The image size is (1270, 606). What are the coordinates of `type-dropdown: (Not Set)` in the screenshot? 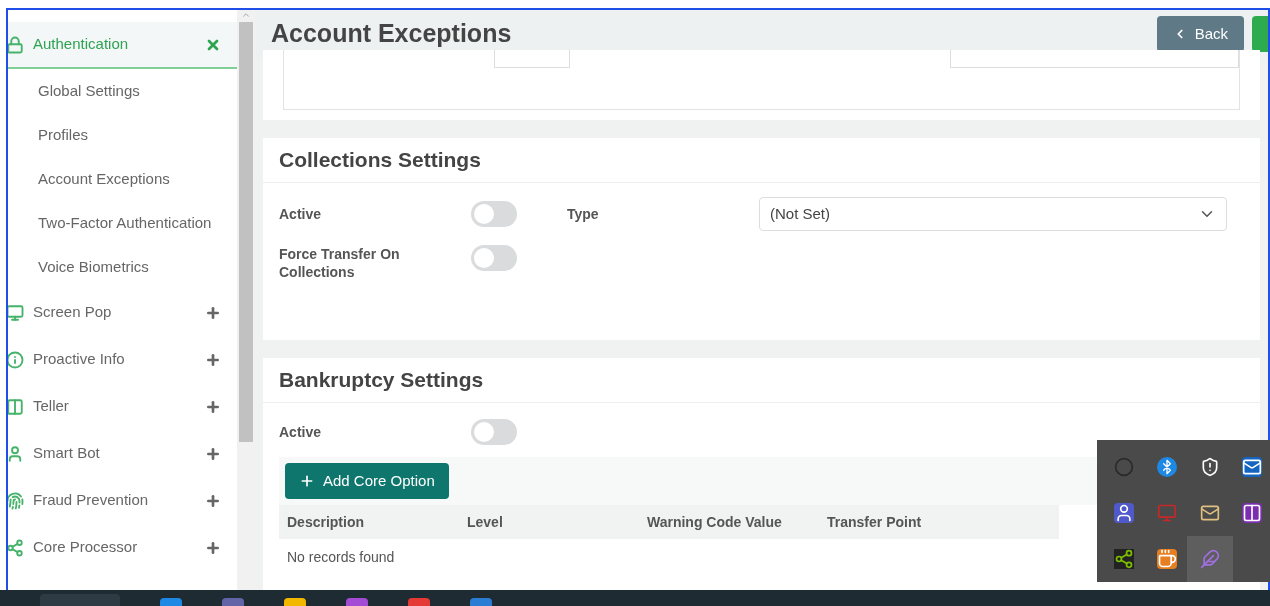 It's located at (993, 214).